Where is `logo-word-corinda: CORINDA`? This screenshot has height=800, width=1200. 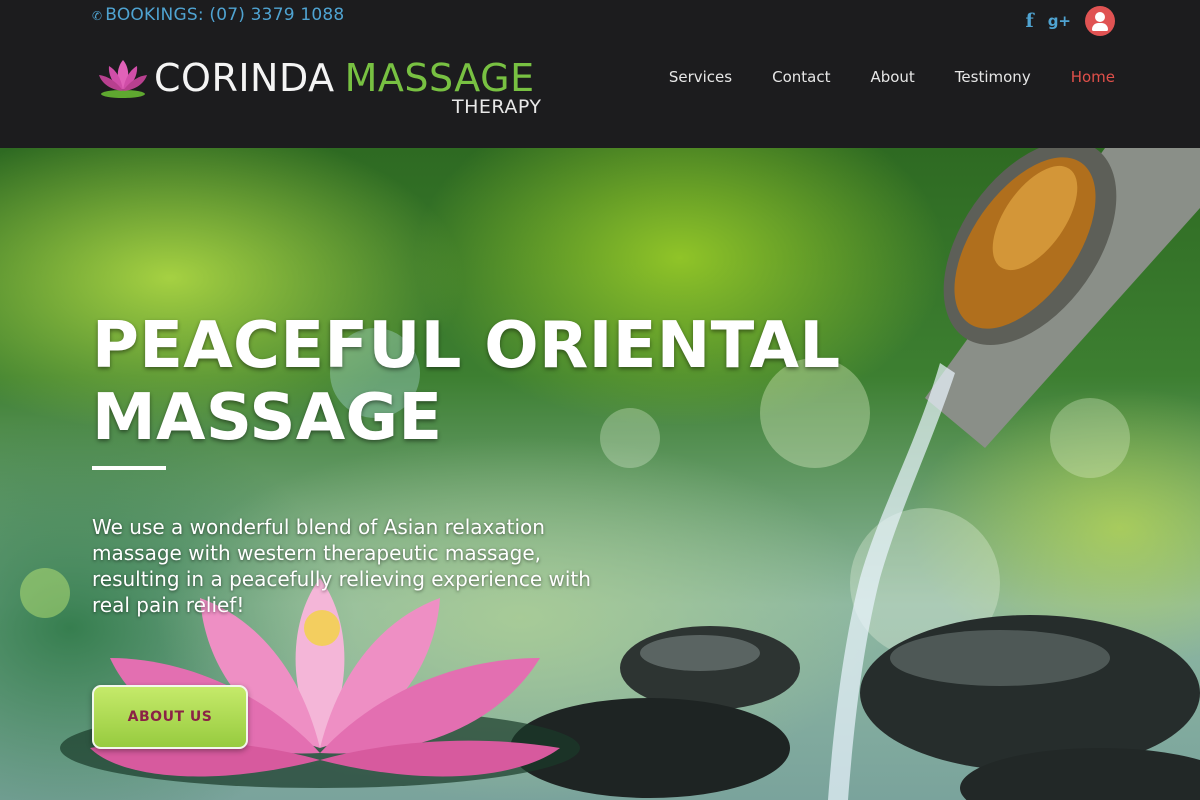 logo-word-corinda: CORINDA is located at coordinates (244, 78).